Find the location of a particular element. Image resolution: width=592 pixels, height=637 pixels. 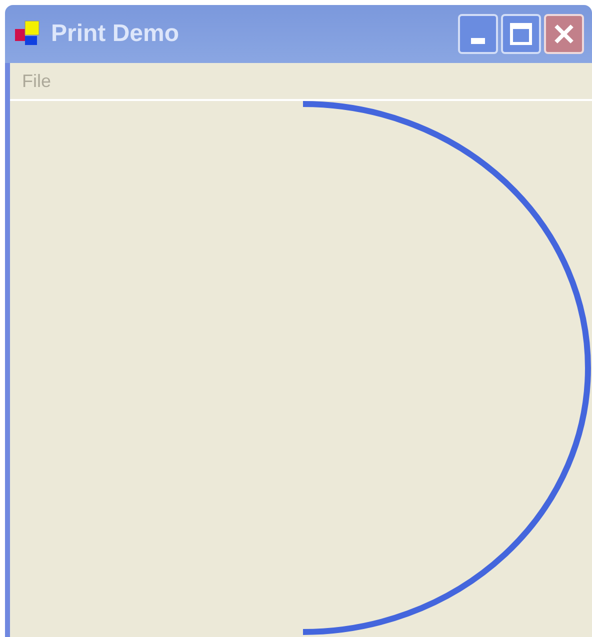

maximize-icon is located at coordinates (521, 34).